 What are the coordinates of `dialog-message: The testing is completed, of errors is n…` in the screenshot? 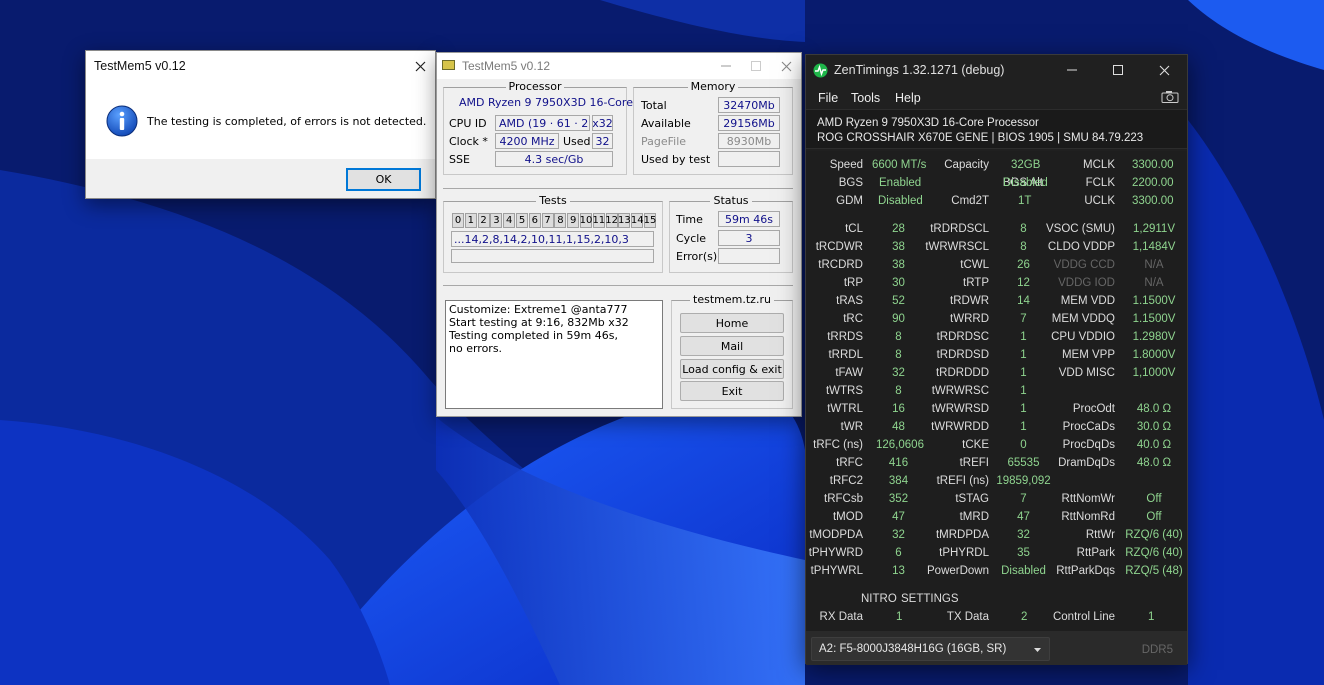 It's located at (287, 121).